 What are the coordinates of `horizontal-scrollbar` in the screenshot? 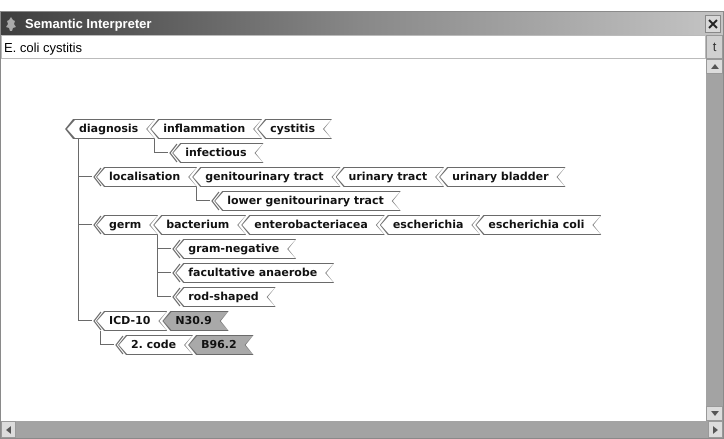 It's located at (362, 429).